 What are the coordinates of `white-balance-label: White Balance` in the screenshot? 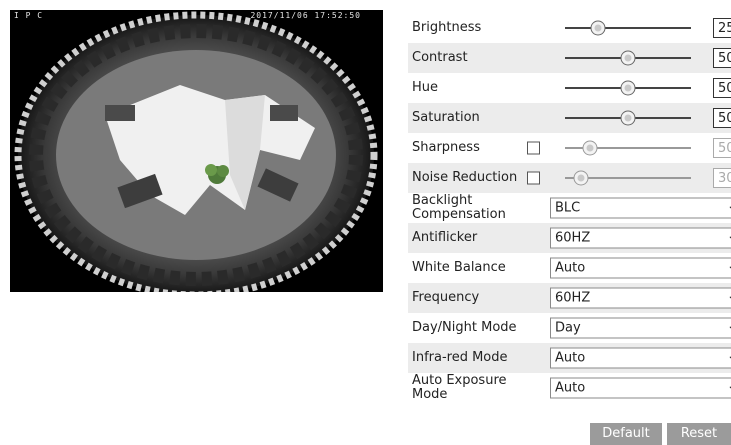 It's located at (459, 267).